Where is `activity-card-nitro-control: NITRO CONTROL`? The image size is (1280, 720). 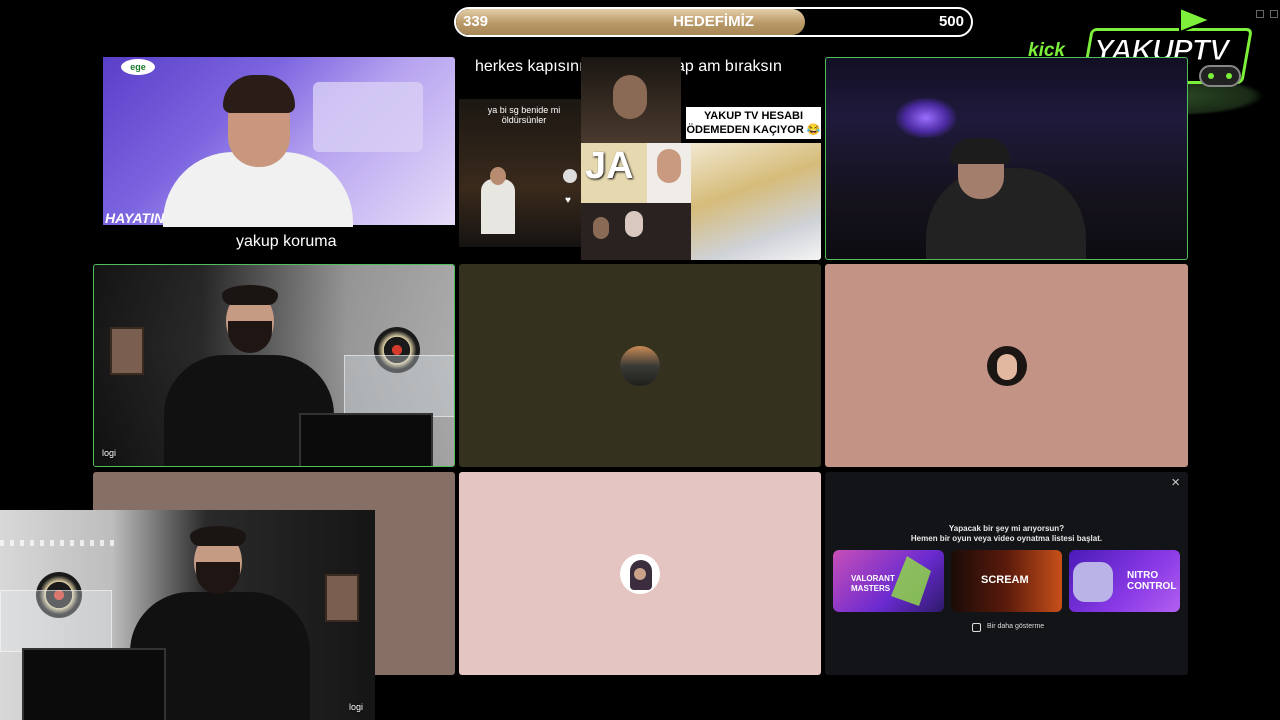
activity-card-nitro-control: NITRO CONTROL is located at coordinates (1124, 581).